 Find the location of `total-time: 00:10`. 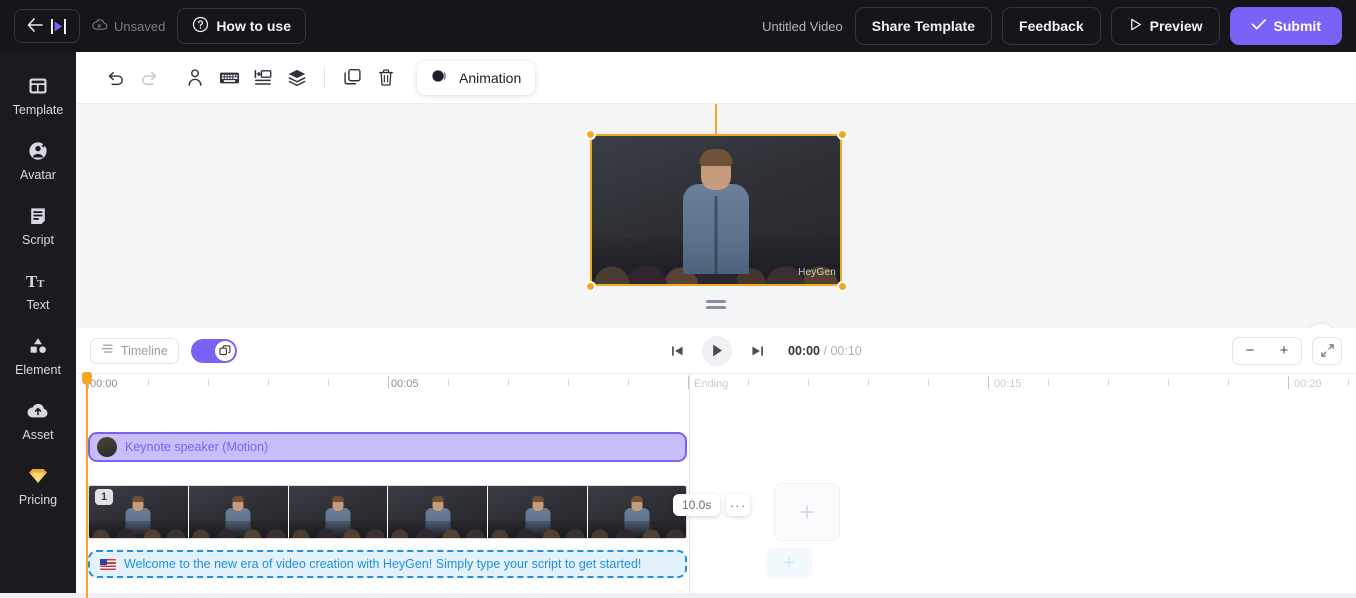

total-time: 00:10 is located at coordinates (846, 350).